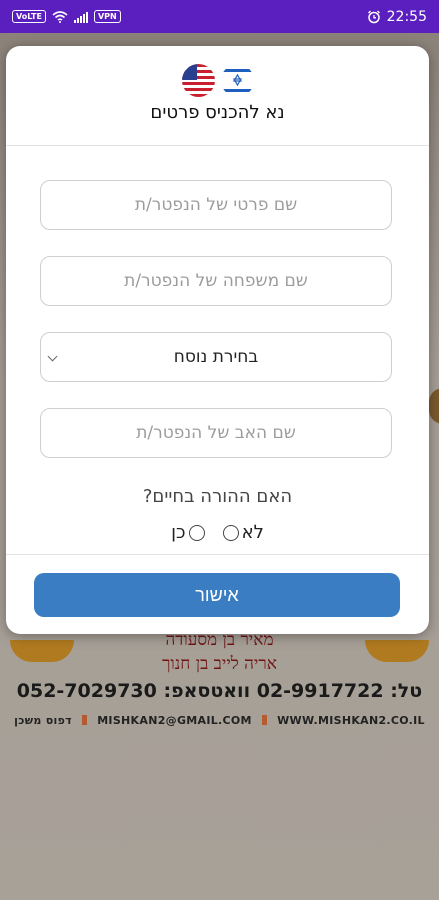  Describe the element at coordinates (60, 16) in the screenshot. I see `wifi-icon` at that location.